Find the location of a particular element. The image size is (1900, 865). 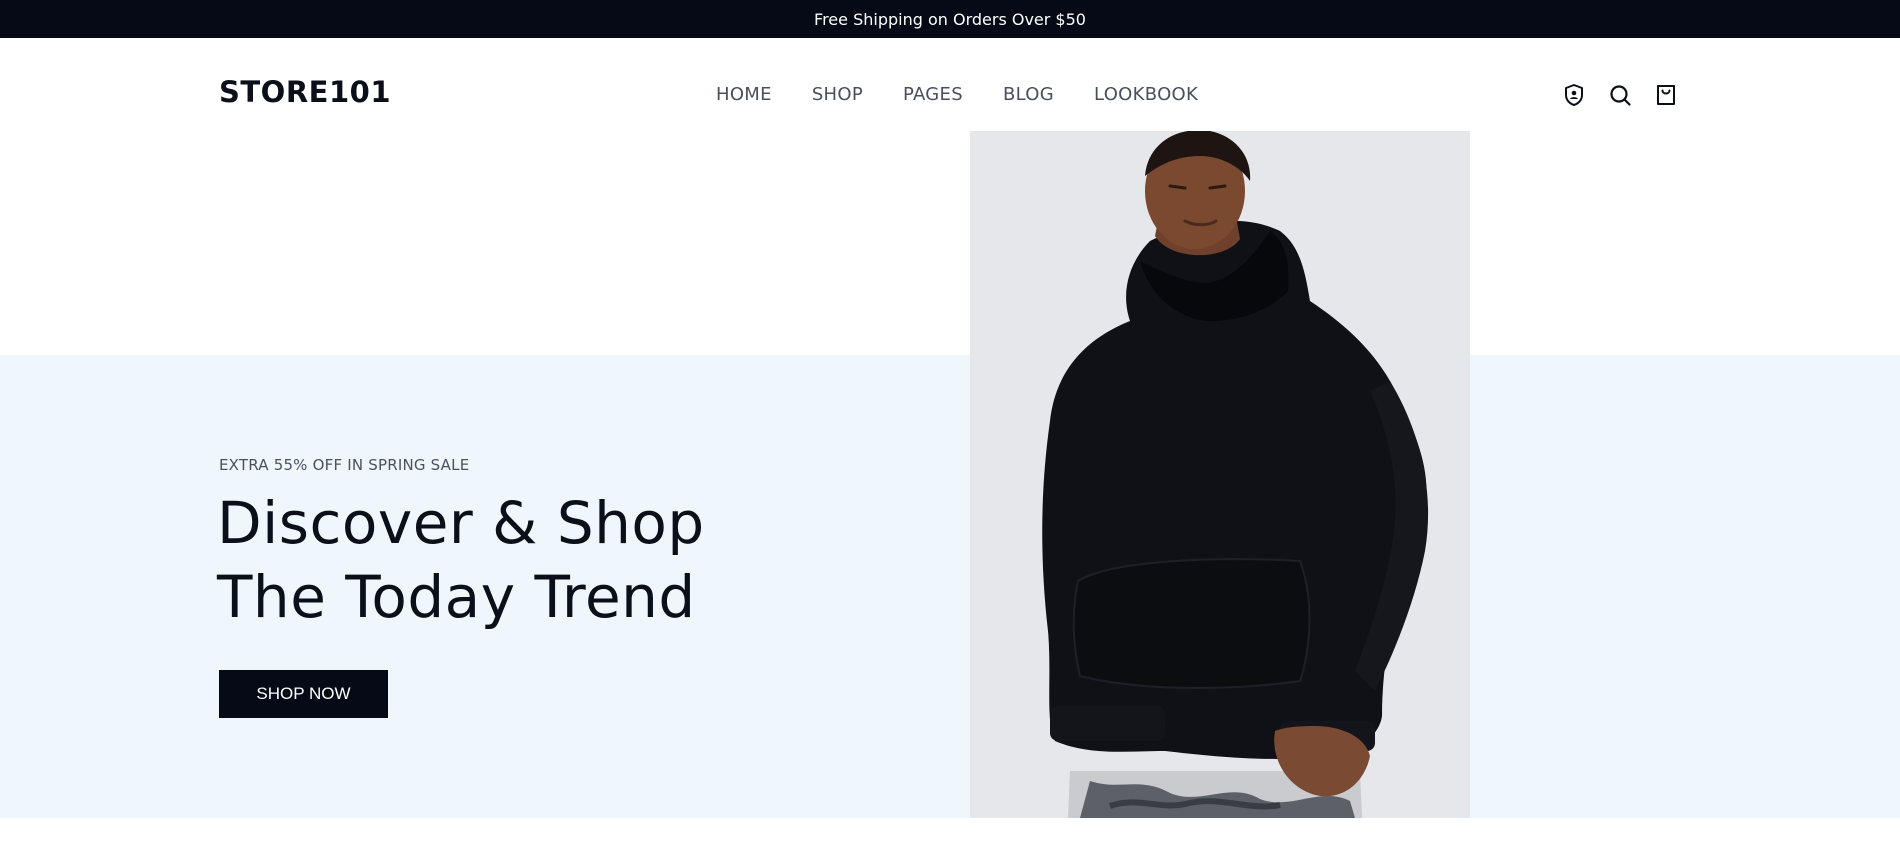

nav-item-shop: SHOP is located at coordinates (837, 95).